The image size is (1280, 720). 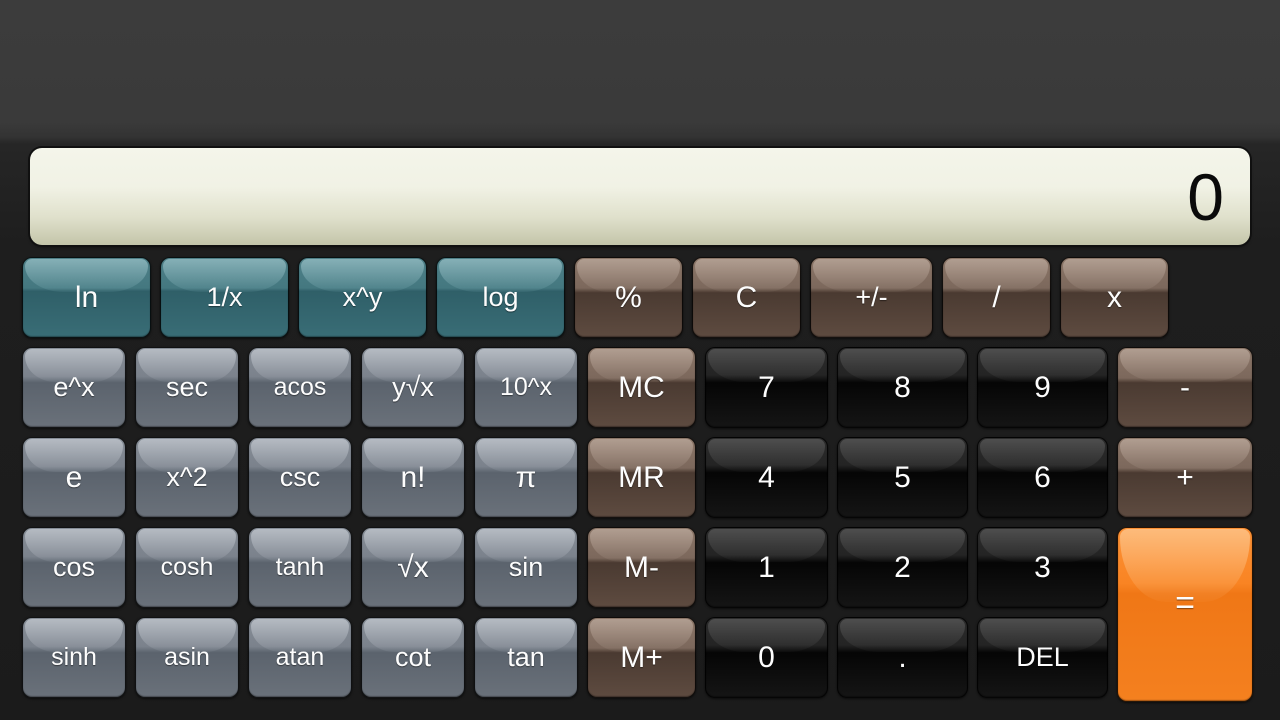 I want to click on key-memory-clear: MC, so click(x=641, y=387).